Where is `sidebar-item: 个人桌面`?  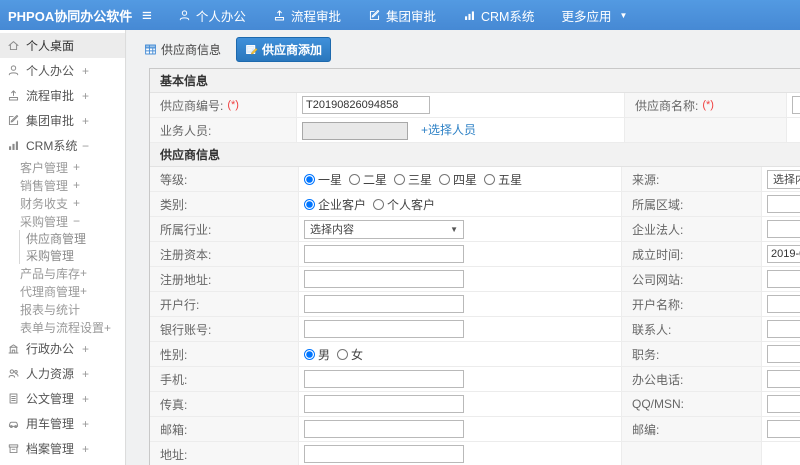 sidebar-item: 个人桌面 is located at coordinates (62, 45).